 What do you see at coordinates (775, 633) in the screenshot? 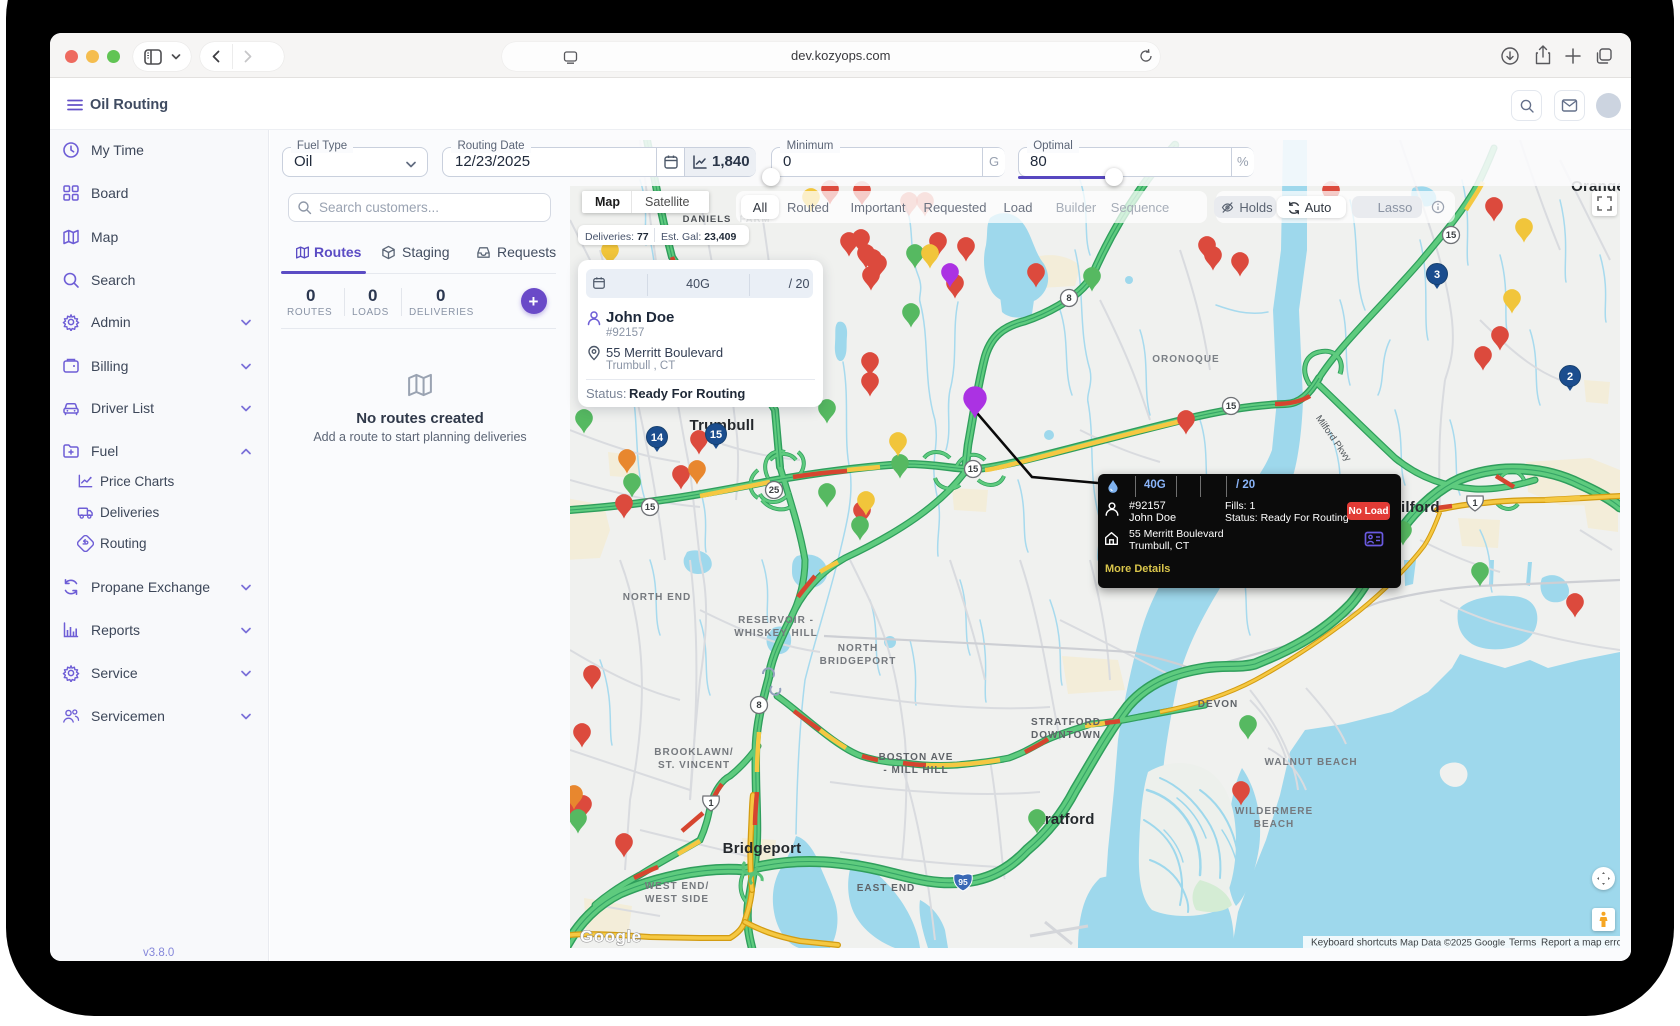
I see `svg-text: WHISKEY HILL` at bounding box center [775, 633].